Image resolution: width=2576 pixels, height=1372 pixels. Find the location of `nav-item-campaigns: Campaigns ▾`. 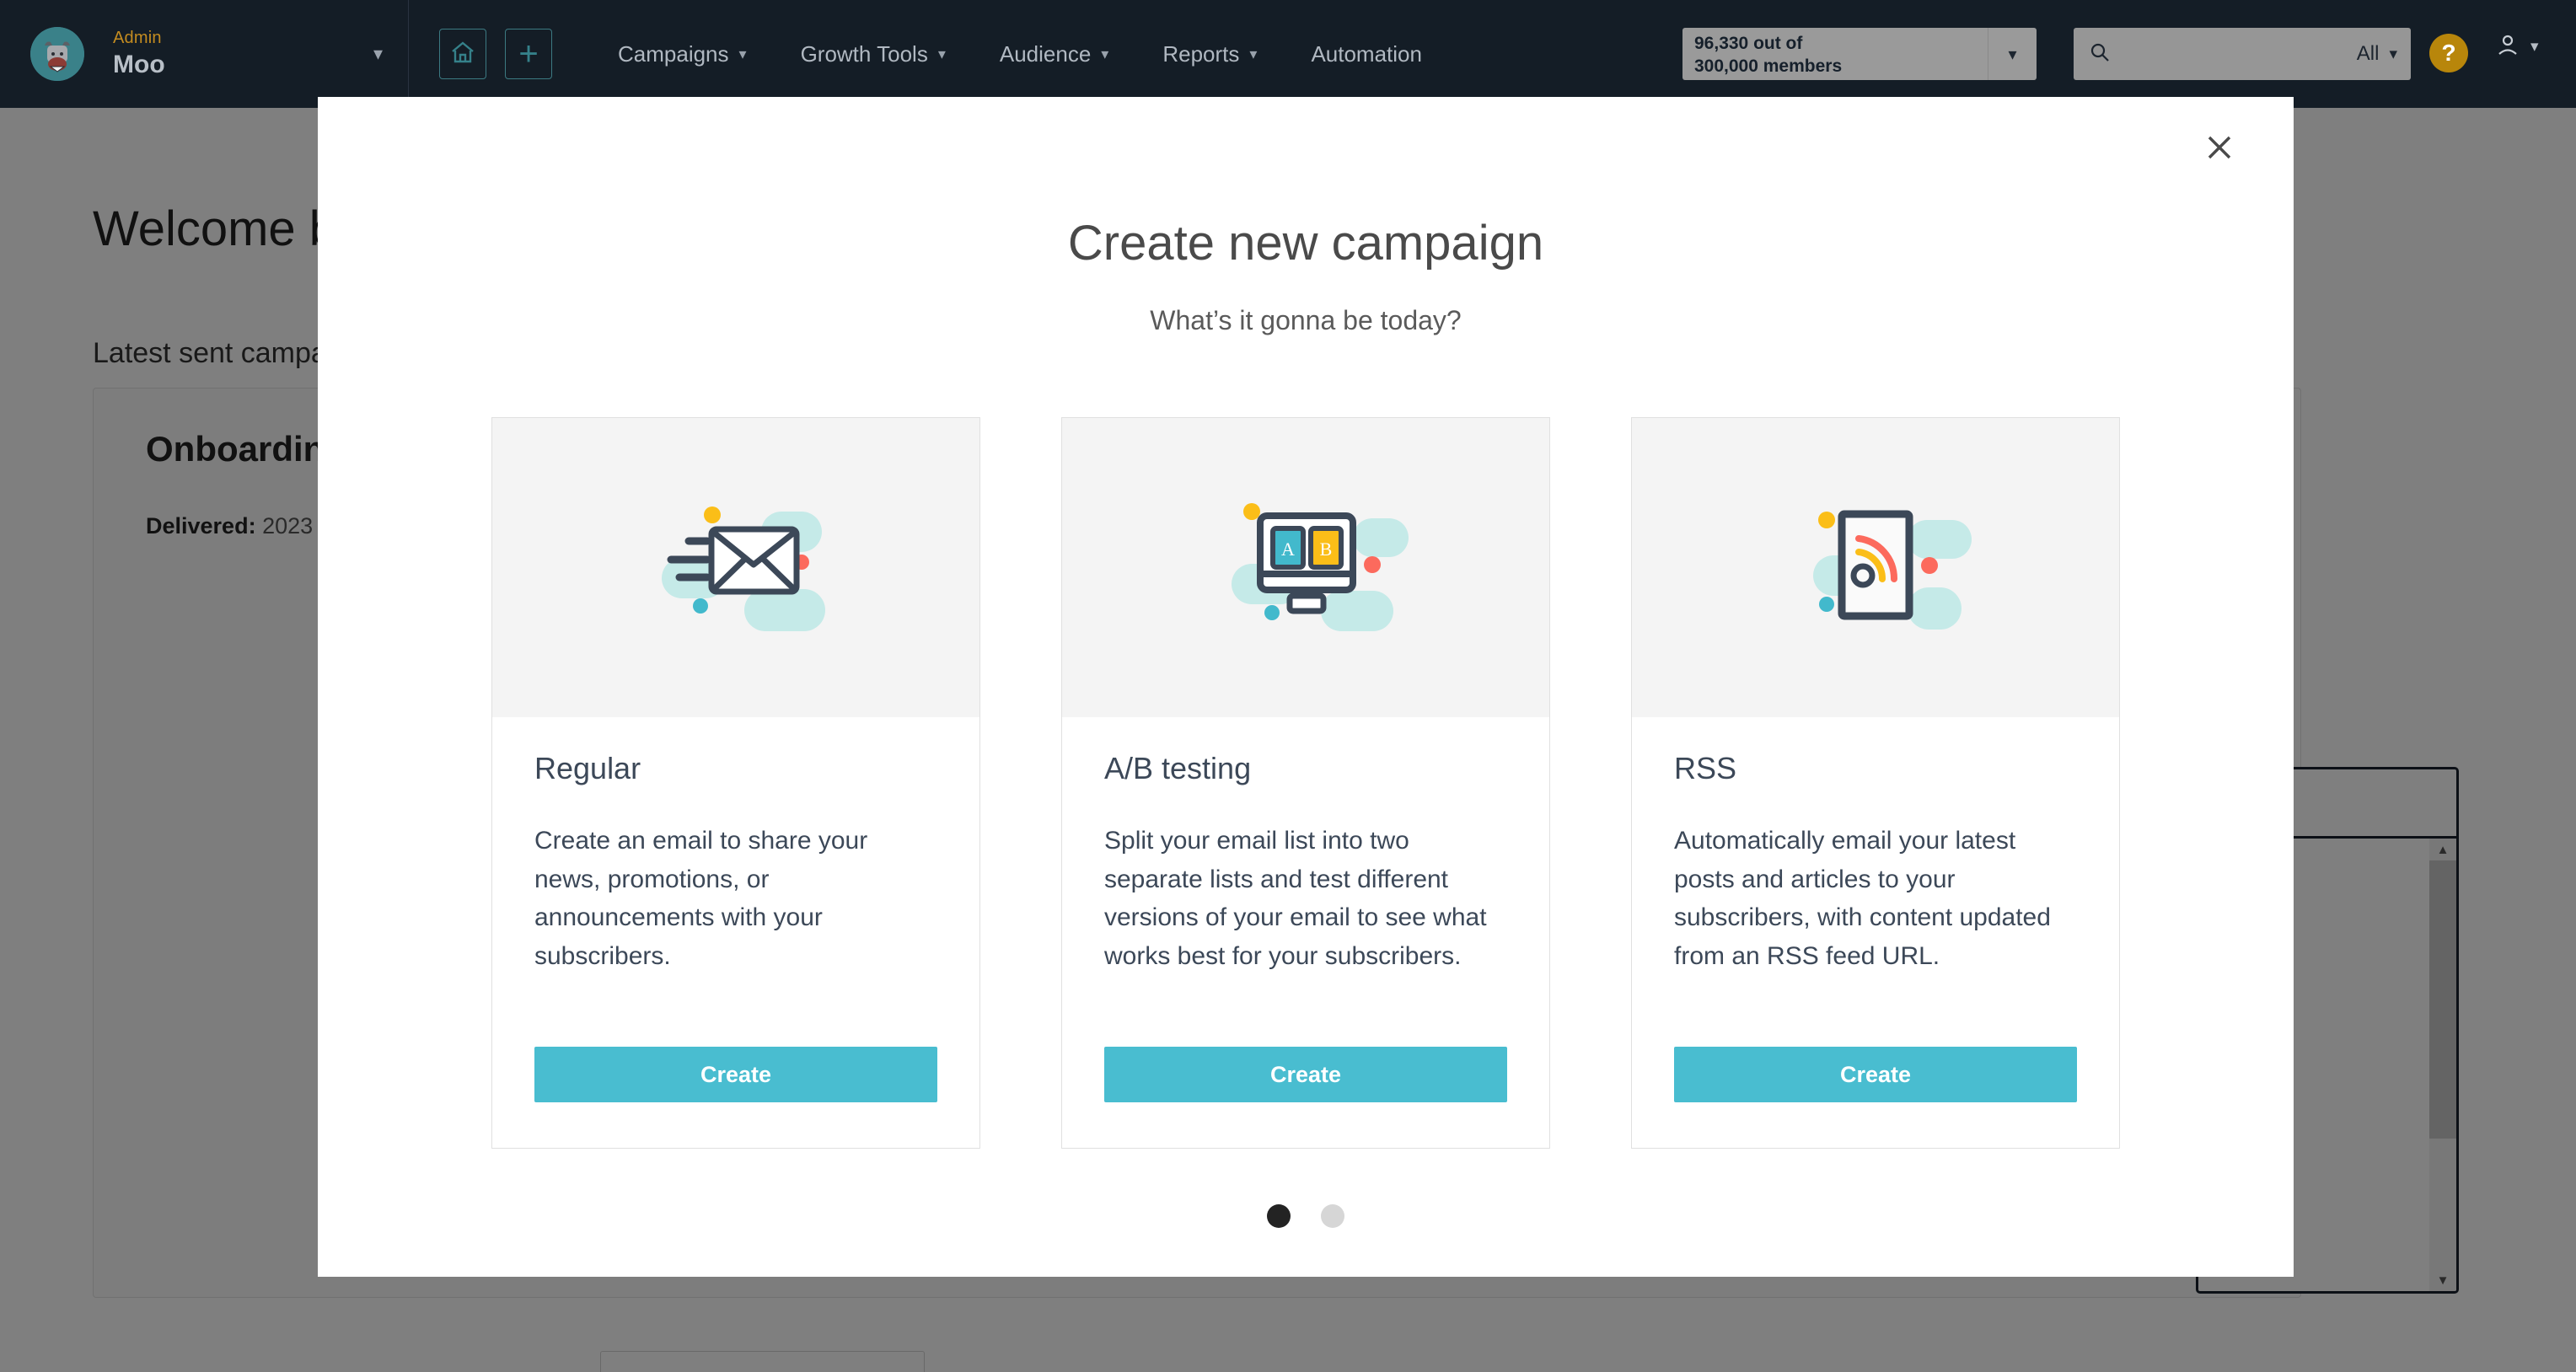

nav-item-campaigns: Campaigns ▾ is located at coordinates (682, 54).